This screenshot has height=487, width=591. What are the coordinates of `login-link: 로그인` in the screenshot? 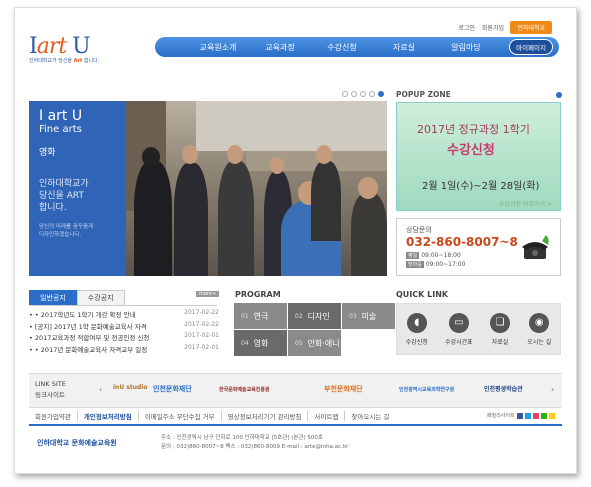 It's located at (466, 27).